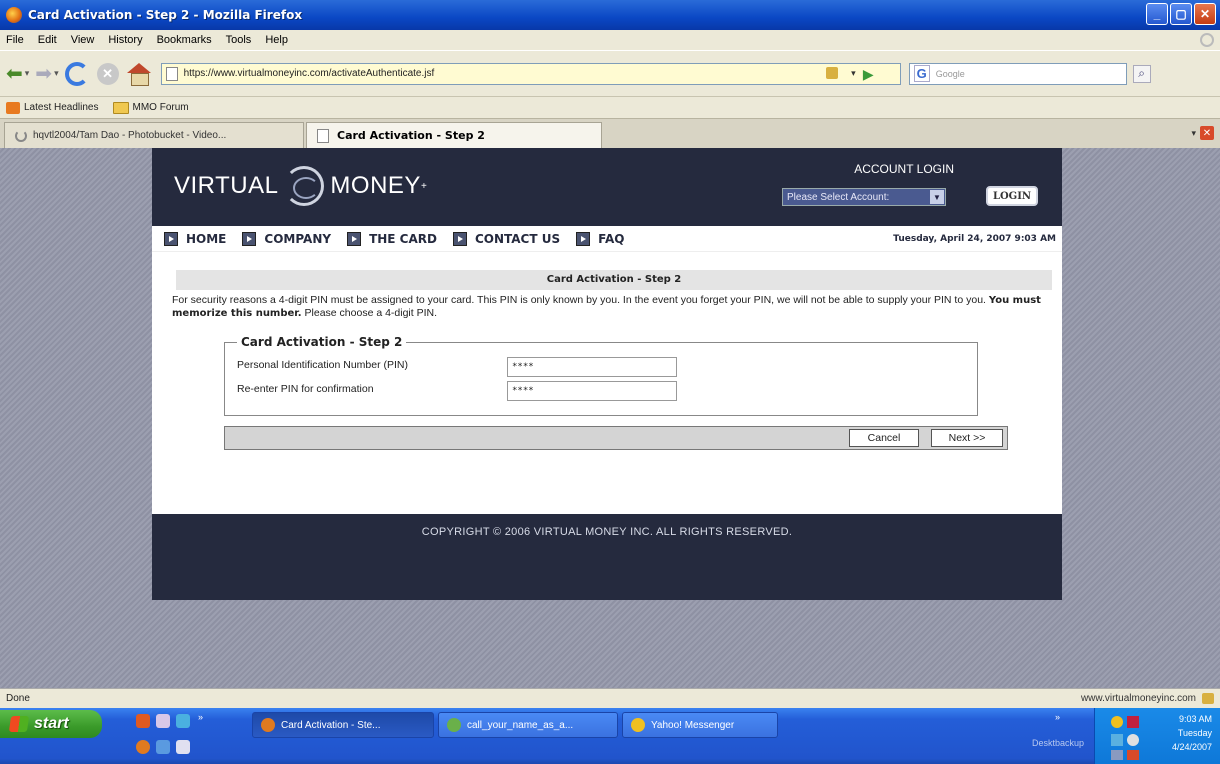 This screenshot has height=764, width=1220. Describe the element at coordinates (300, 186) in the screenshot. I see `virtual-money-logo: VIRTUAL MONEY +` at that location.